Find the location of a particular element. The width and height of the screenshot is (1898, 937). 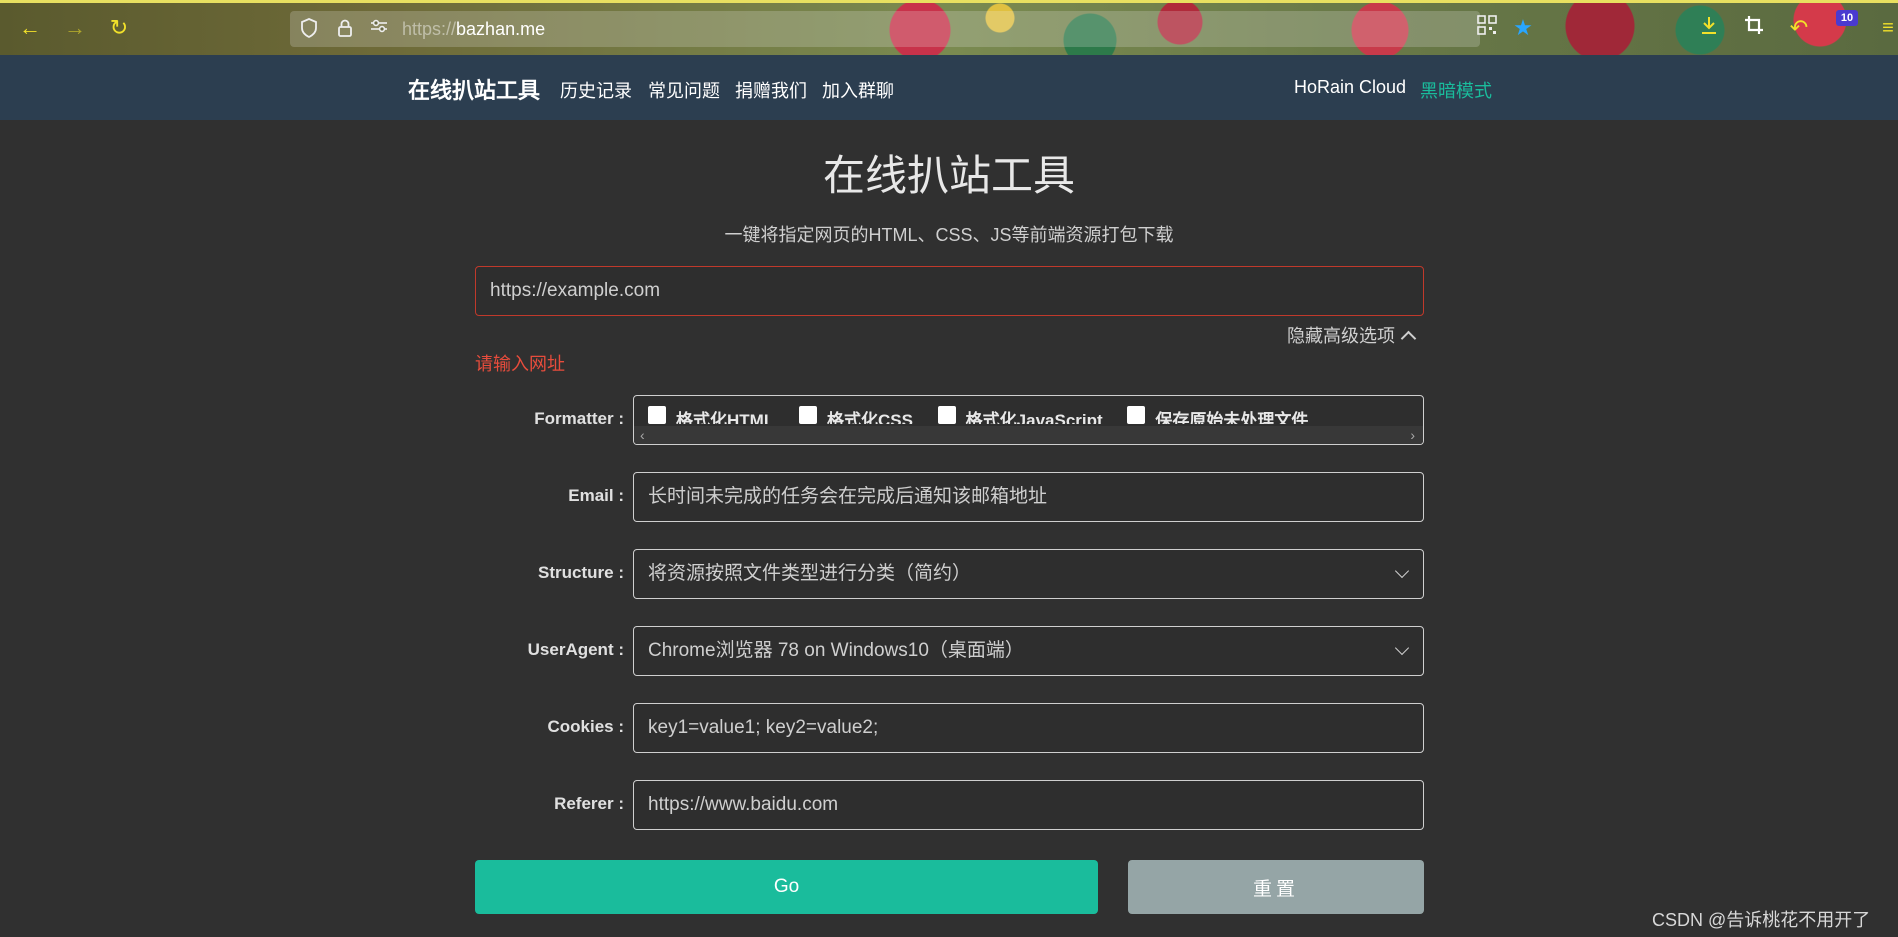

nav-history: 历史记录 is located at coordinates (596, 90).